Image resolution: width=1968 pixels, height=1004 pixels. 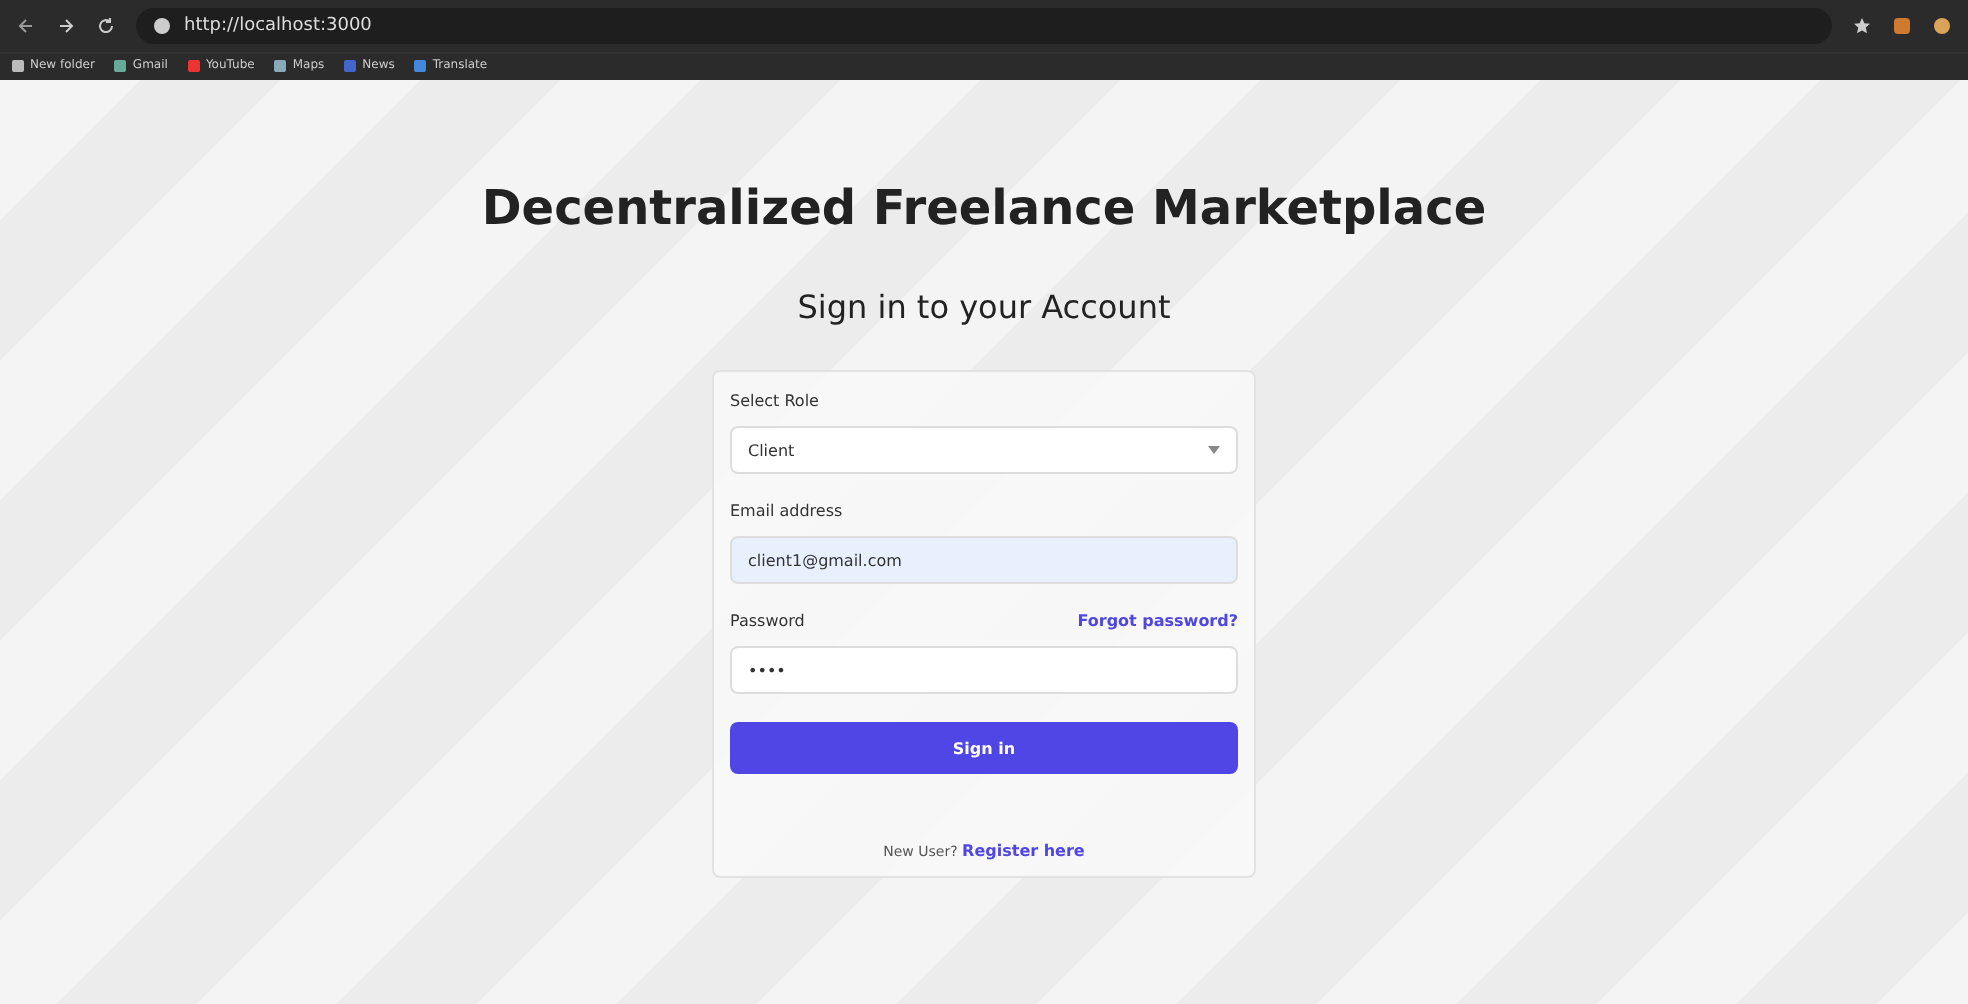 What do you see at coordinates (1214, 450) in the screenshot?
I see `chevron-down-icon` at bounding box center [1214, 450].